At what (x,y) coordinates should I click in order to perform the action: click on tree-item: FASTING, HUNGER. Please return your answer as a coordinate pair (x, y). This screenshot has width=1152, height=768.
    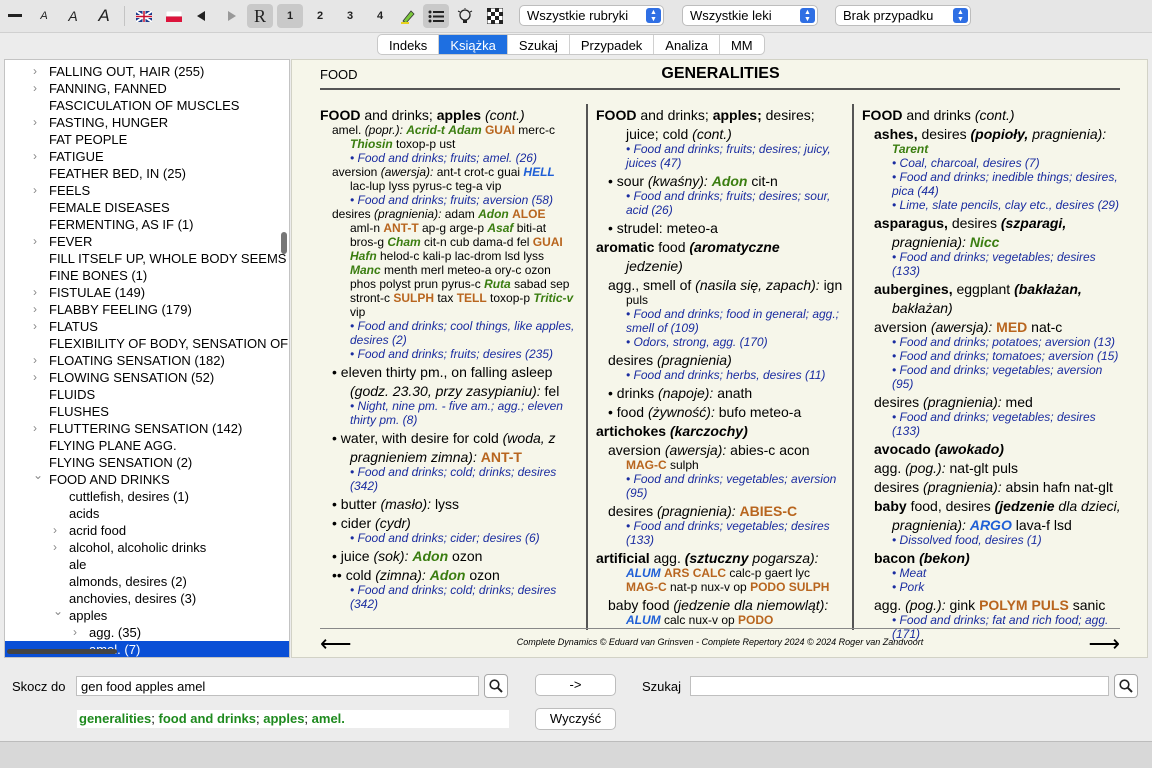
    Looking at the image, I should click on (108, 122).